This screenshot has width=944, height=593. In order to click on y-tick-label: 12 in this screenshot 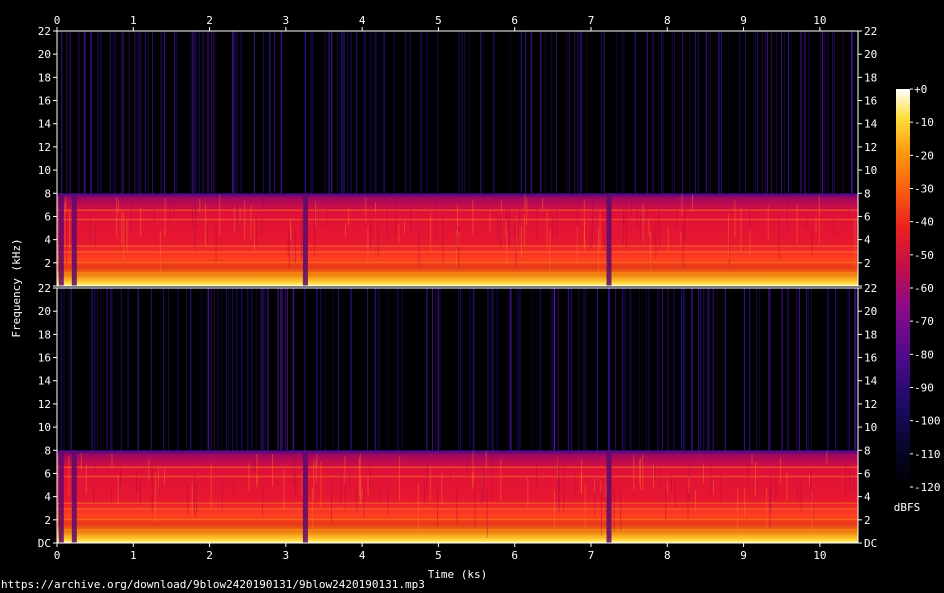, I will do `click(870, 147)`.